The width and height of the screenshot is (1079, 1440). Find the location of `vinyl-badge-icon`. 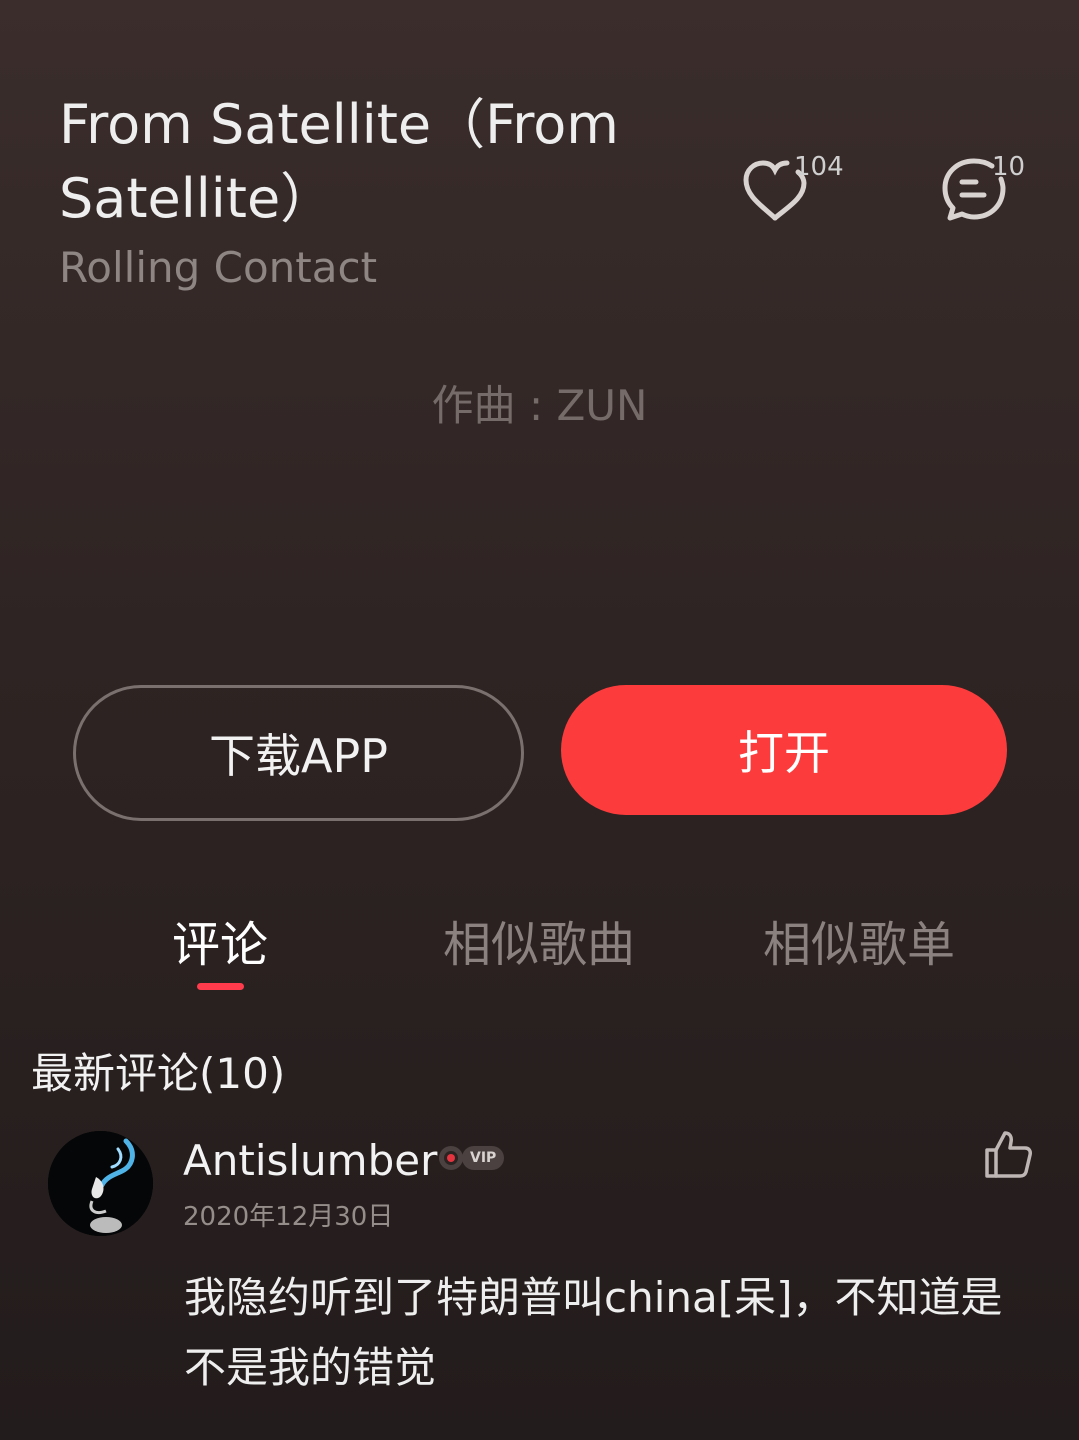

vinyl-badge-icon is located at coordinates (451, 1158).